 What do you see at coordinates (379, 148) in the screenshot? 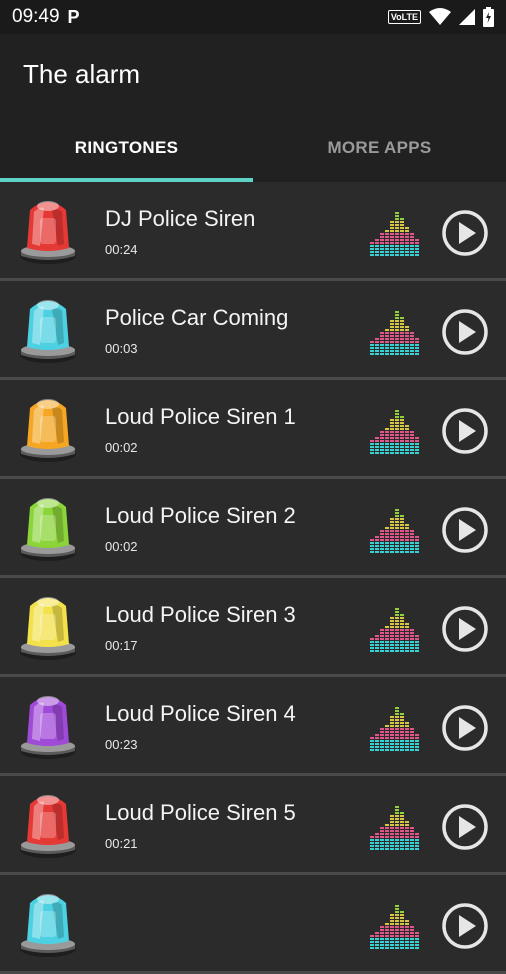
I see `tab-more-apps: MORE APPS` at bounding box center [379, 148].